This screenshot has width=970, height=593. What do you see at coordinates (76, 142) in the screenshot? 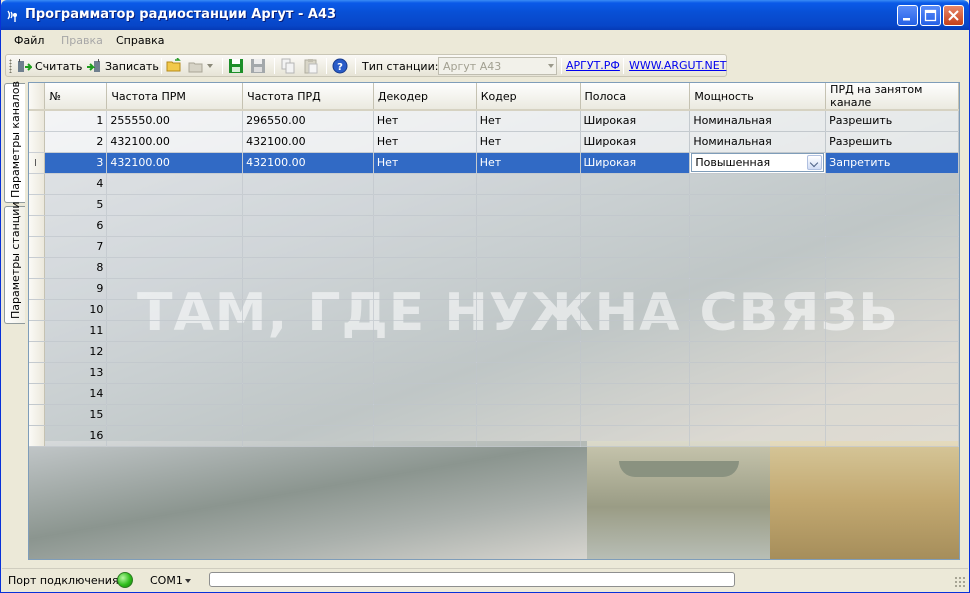
I see `cell-number: 2` at bounding box center [76, 142].